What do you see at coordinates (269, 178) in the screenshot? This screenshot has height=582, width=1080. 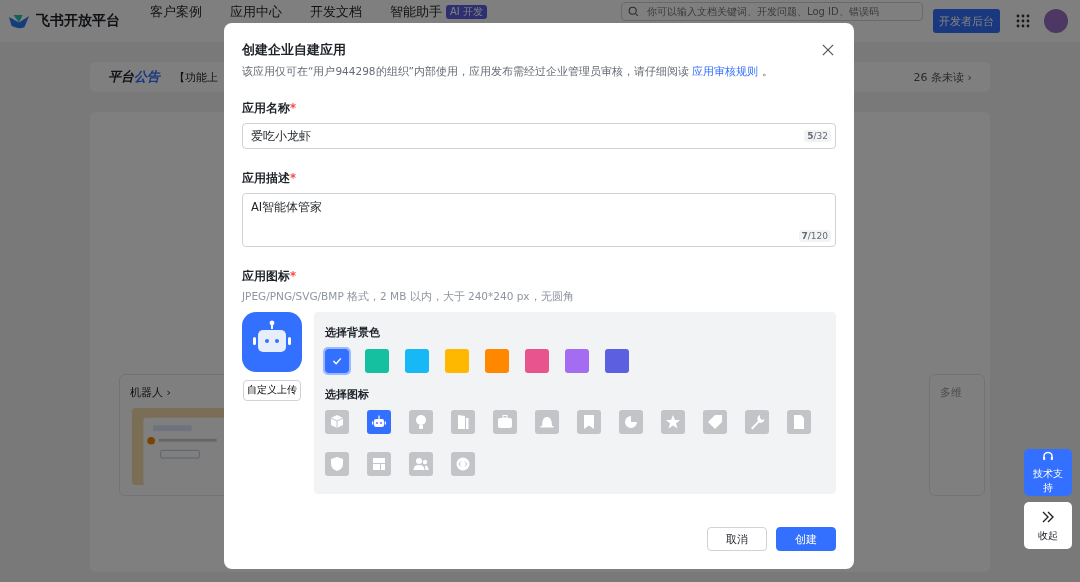 I see `field-label: 应用描述*` at bounding box center [269, 178].